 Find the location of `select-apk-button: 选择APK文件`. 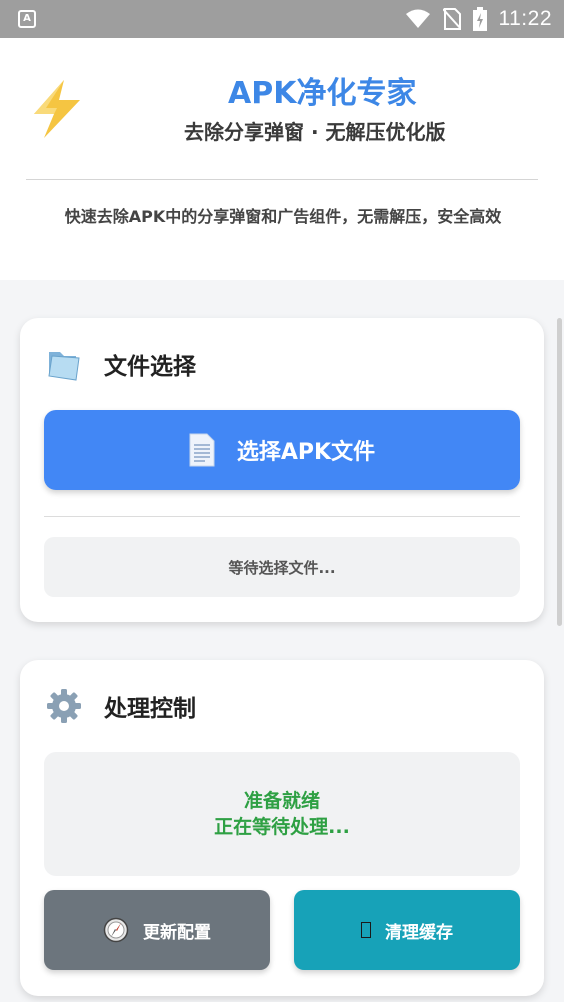

select-apk-button: 选择APK文件 is located at coordinates (282, 450).